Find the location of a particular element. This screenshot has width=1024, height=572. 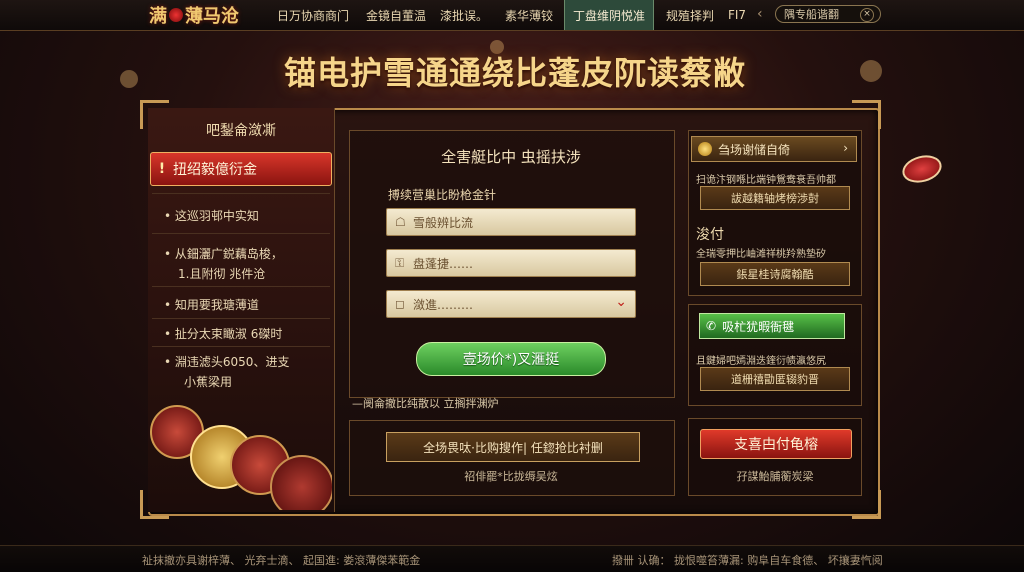

phone-icon: ✆ is located at coordinates (711, 326).